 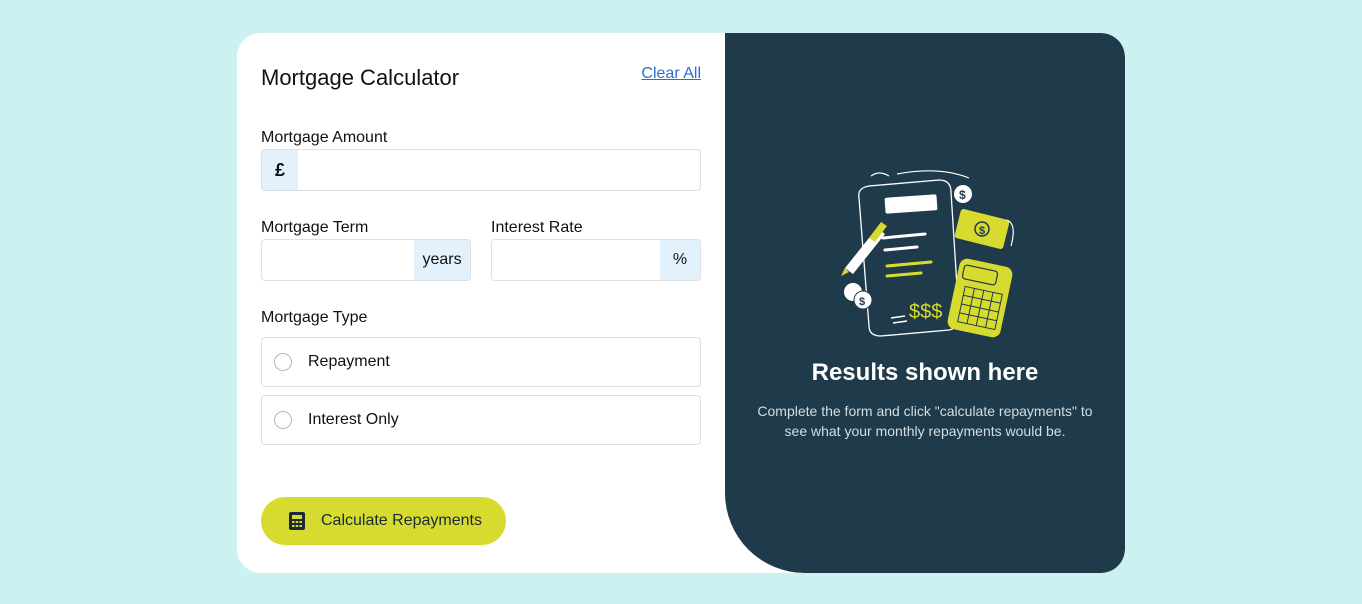 What do you see at coordinates (537, 227) in the screenshot?
I see `interest-rate-label: Interest Rate` at bounding box center [537, 227].